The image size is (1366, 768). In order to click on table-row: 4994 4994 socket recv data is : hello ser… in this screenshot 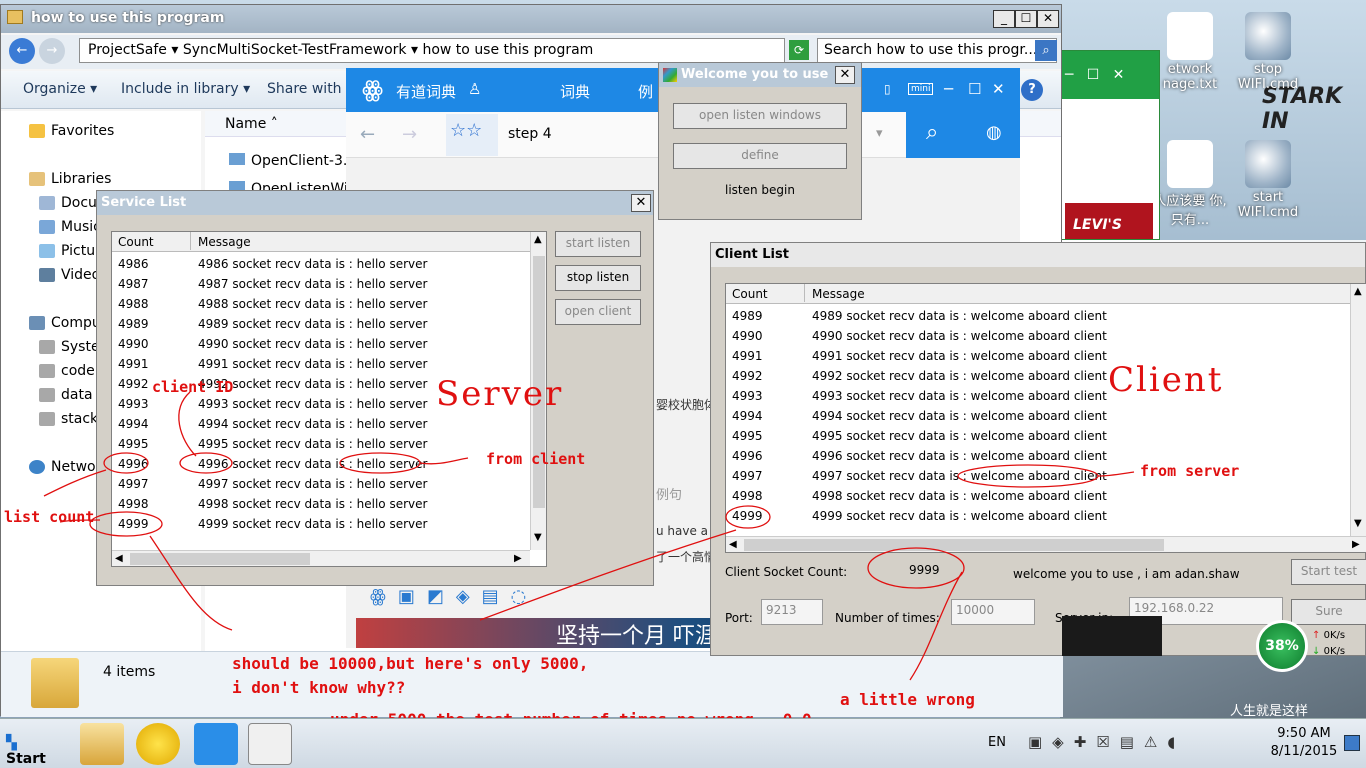, I will do `click(321, 424)`.